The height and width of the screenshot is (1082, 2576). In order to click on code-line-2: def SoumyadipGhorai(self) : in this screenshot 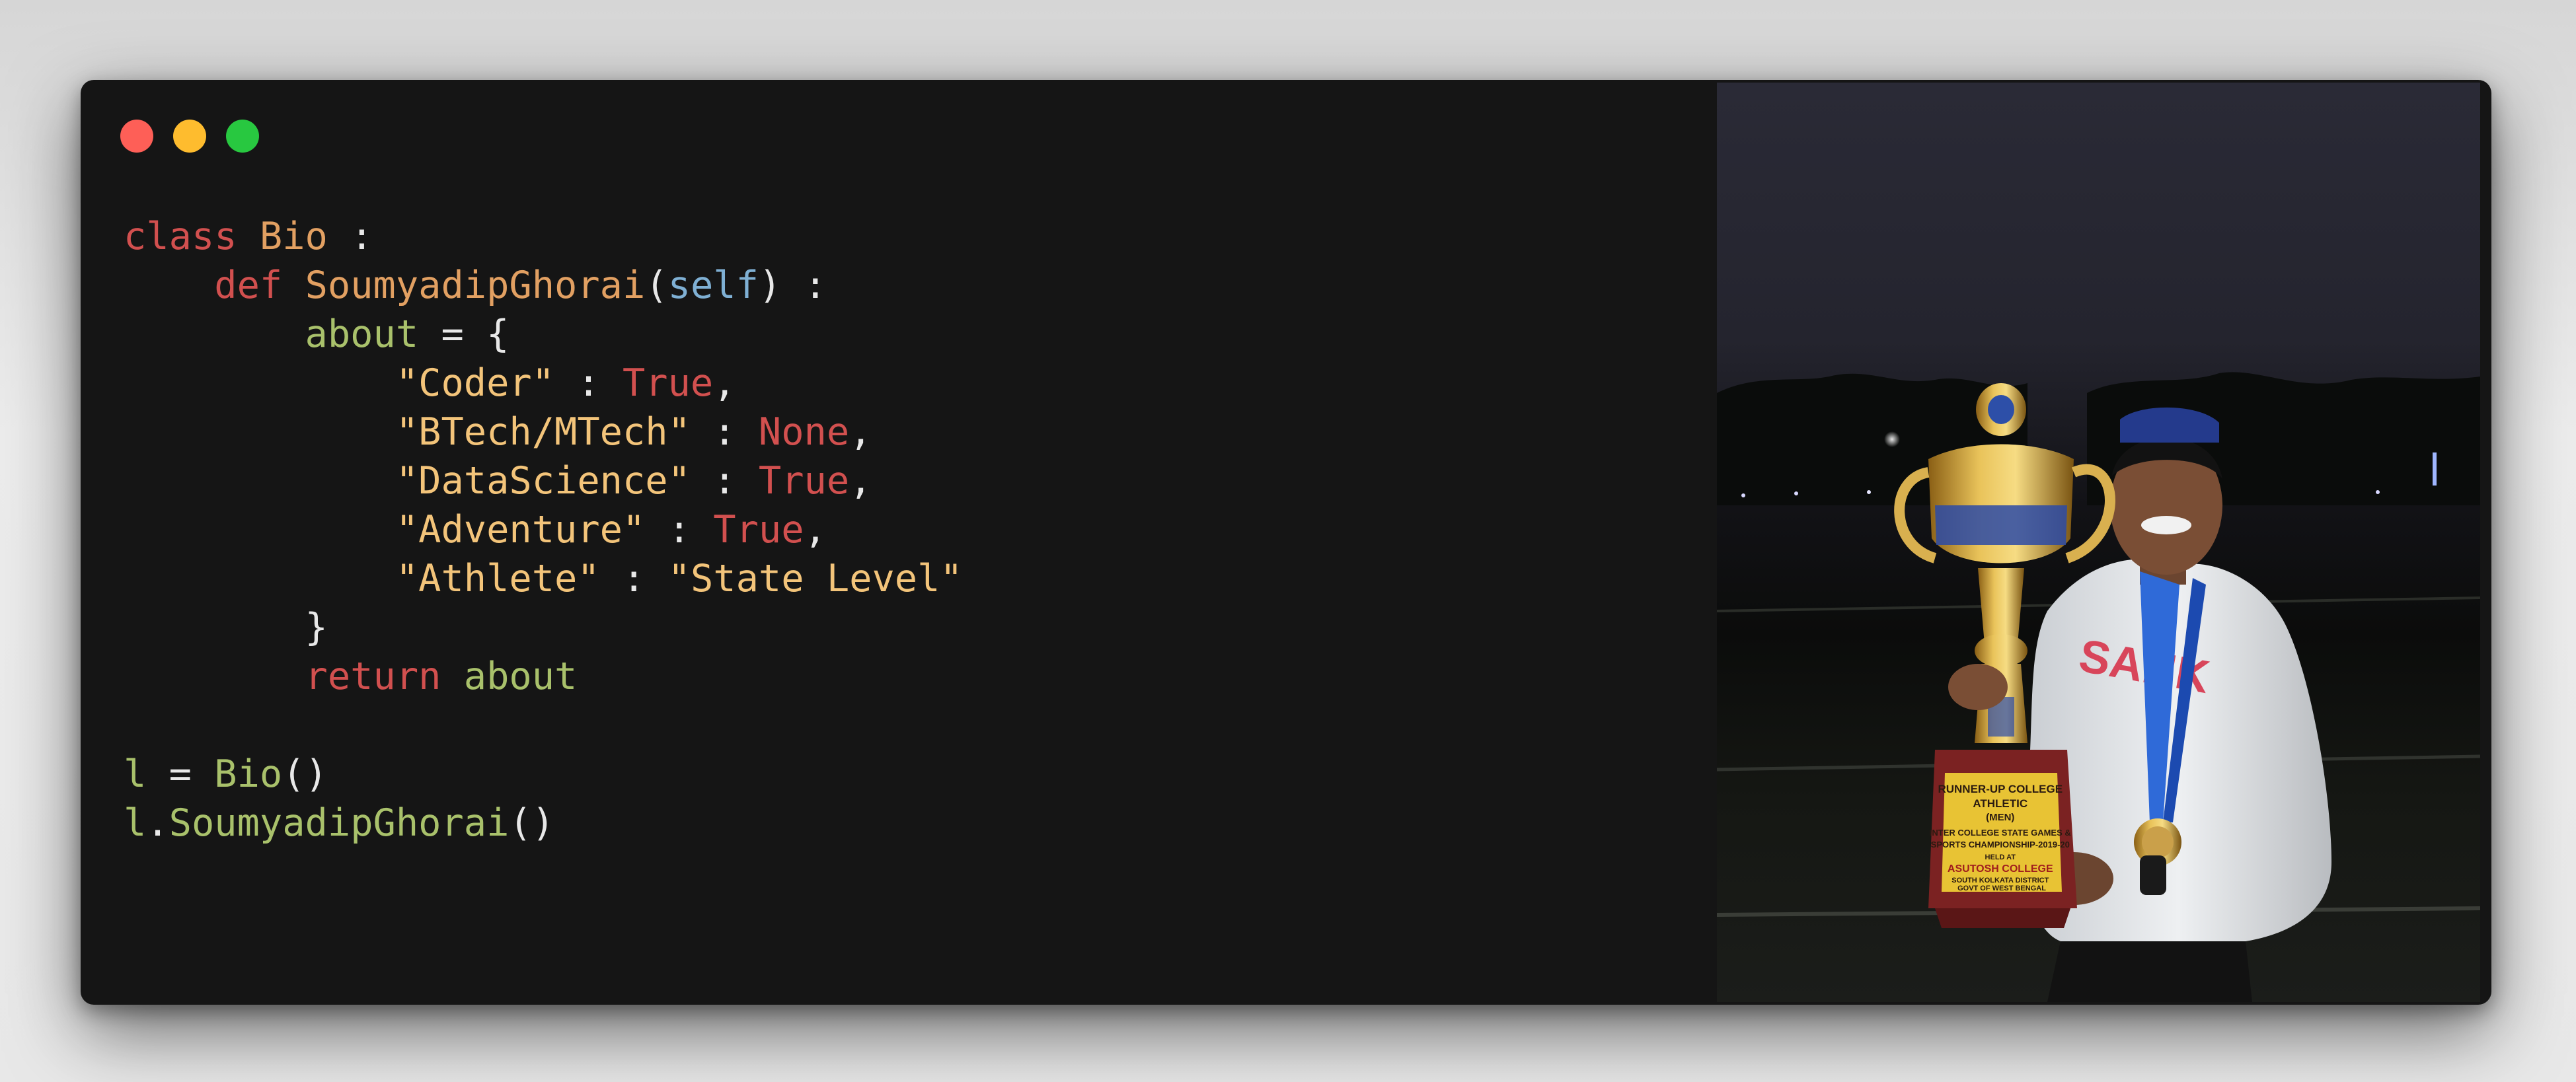, I will do `click(520, 285)`.